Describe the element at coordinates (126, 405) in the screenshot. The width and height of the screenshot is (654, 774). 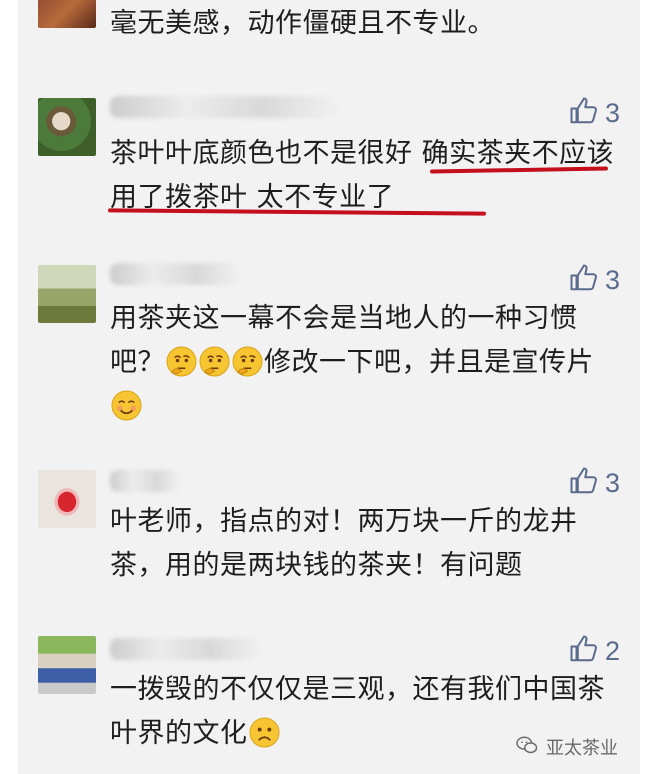
I see `smiling-face-emoji-icon` at that location.